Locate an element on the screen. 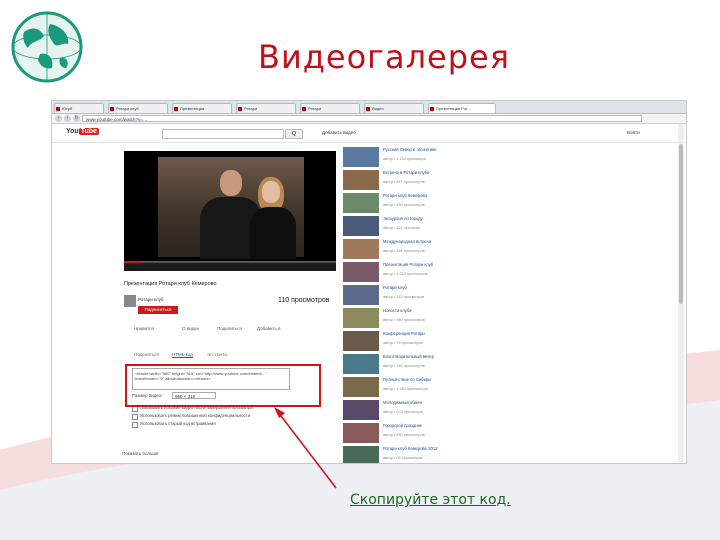  related-video-meta: автор • 980 просмотров is located at coordinates (404, 320).